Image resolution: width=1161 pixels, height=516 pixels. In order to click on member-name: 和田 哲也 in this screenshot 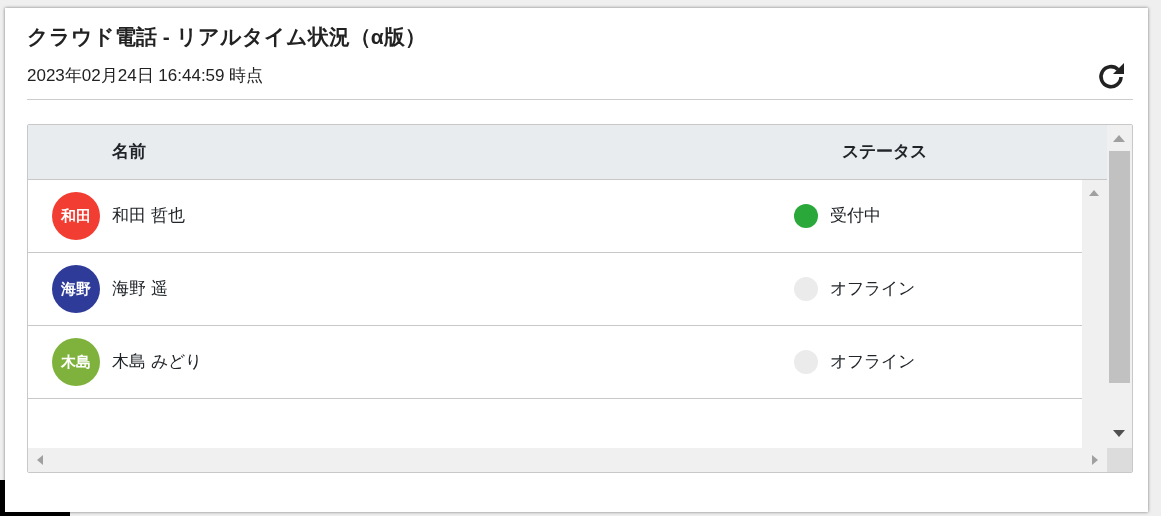, I will do `click(148, 216)`.